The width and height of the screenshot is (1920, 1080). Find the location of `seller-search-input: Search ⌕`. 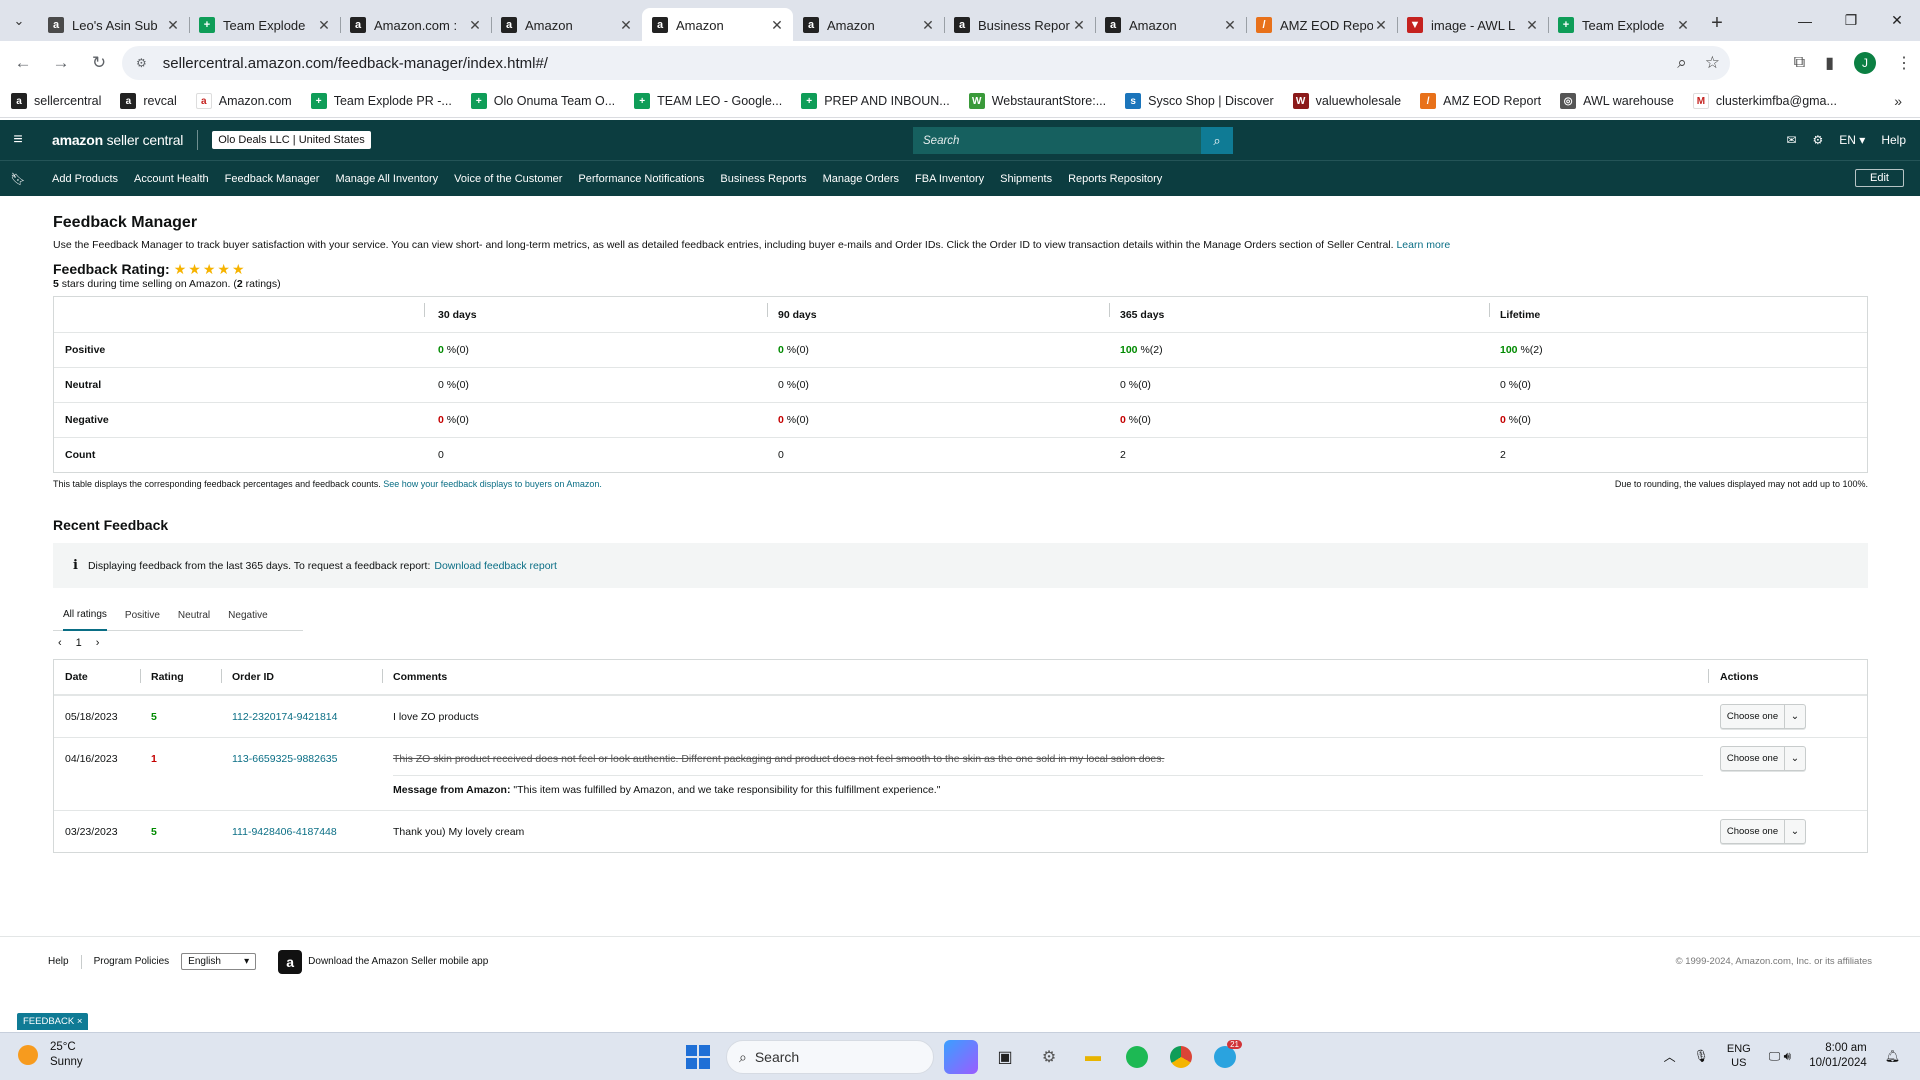

seller-search-input: Search ⌕ is located at coordinates (1073, 140).